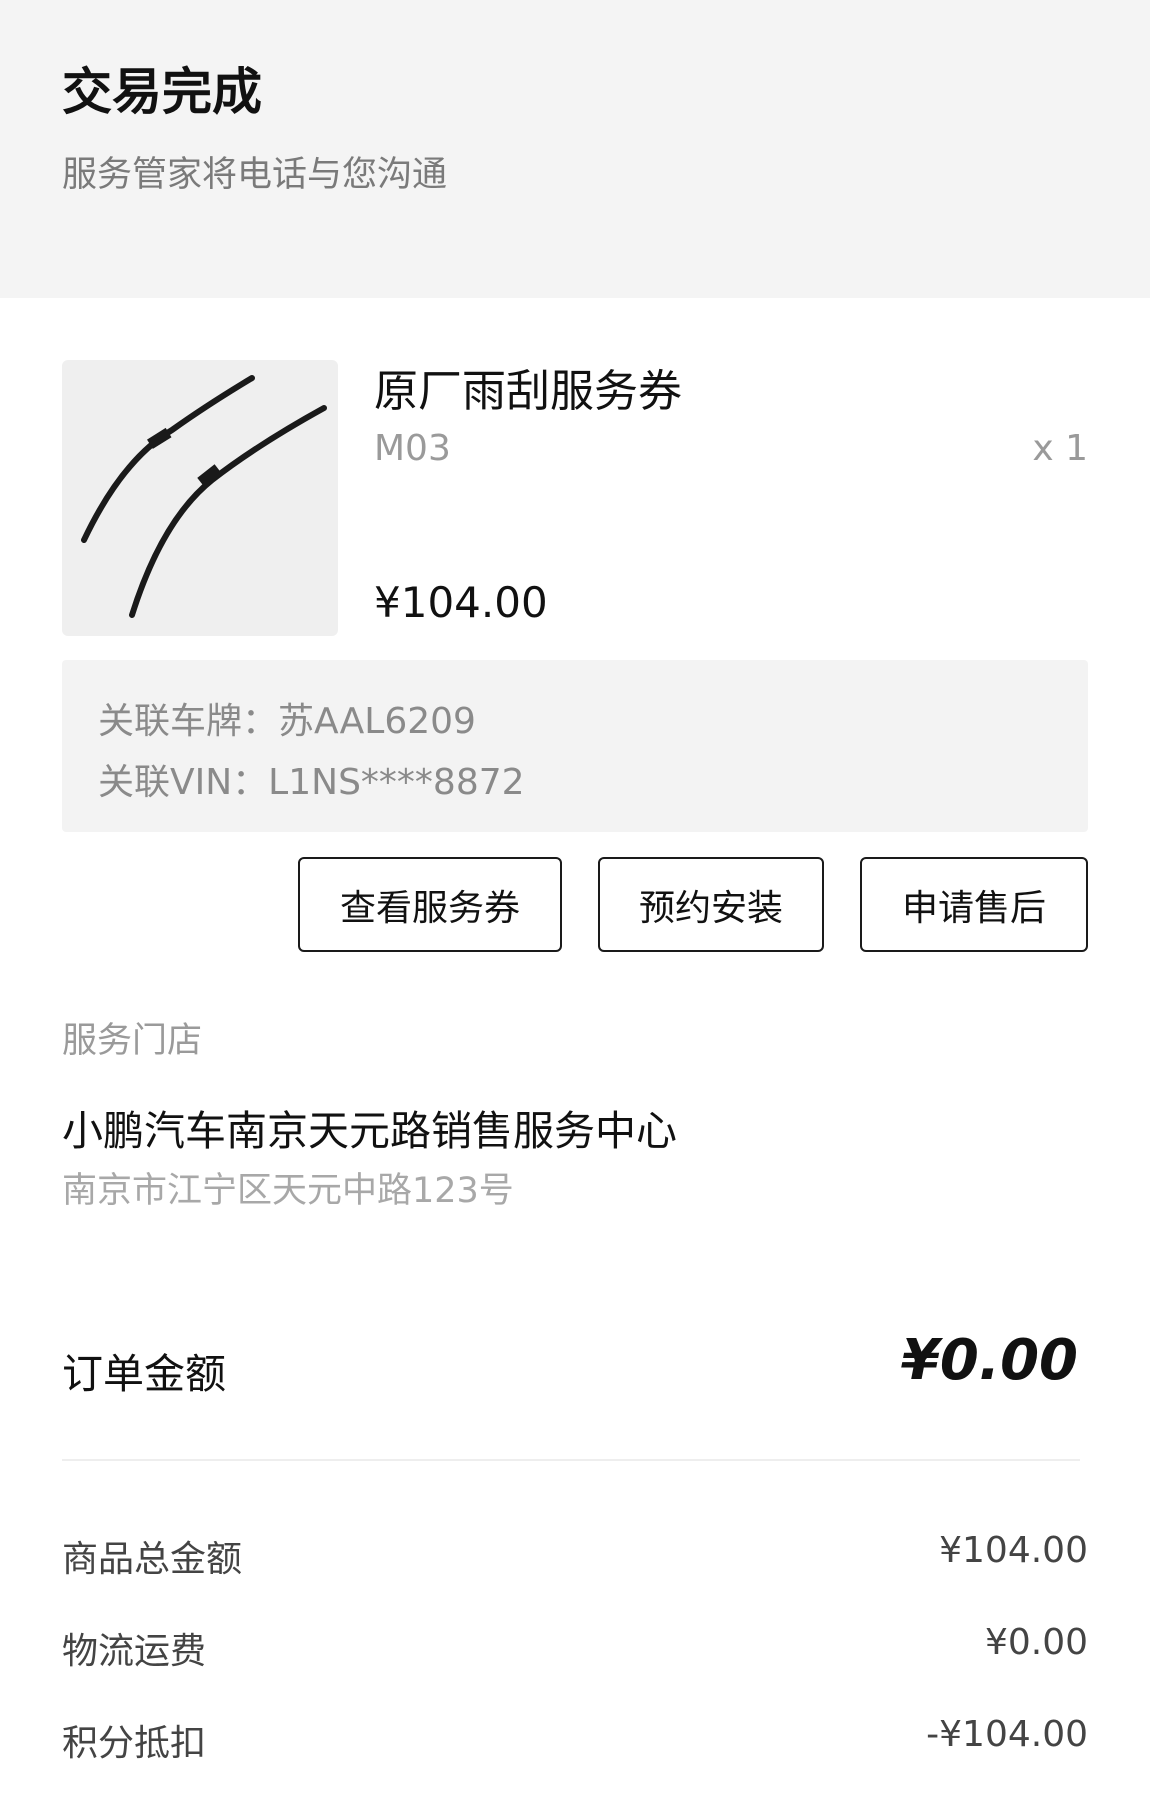 The height and width of the screenshot is (1820, 1150). I want to click on order-total-label: 订单金额, so click(144, 1374).